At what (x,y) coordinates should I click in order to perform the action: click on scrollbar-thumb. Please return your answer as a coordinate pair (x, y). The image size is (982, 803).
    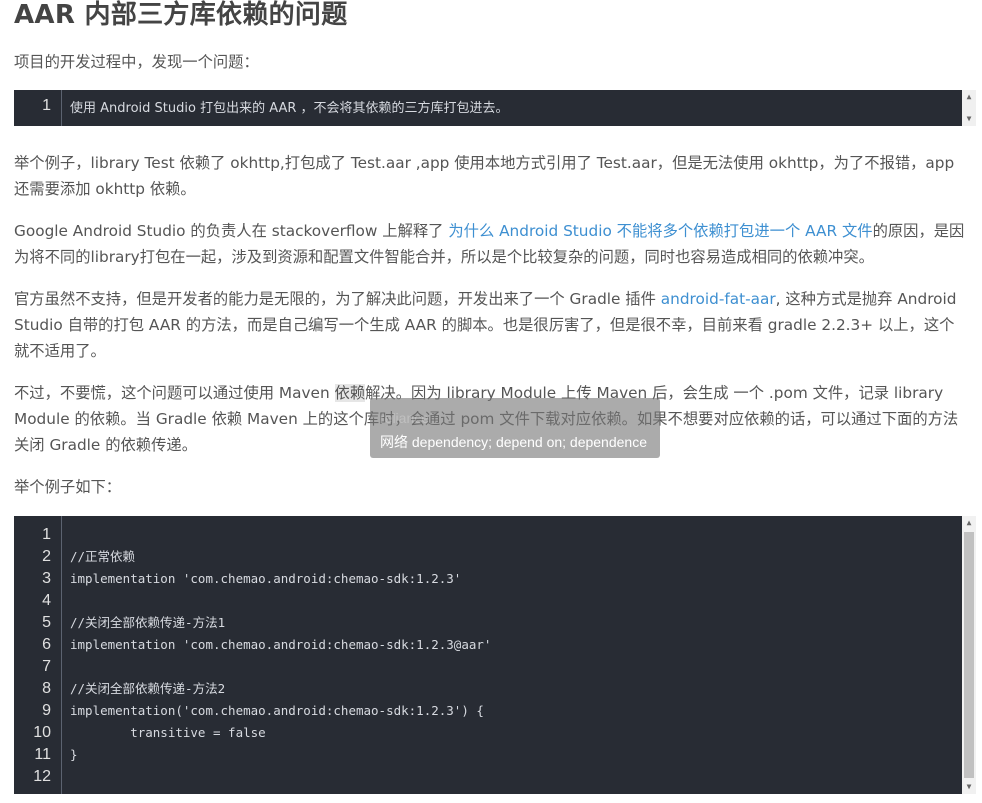
    Looking at the image, I should click on (969, 655).